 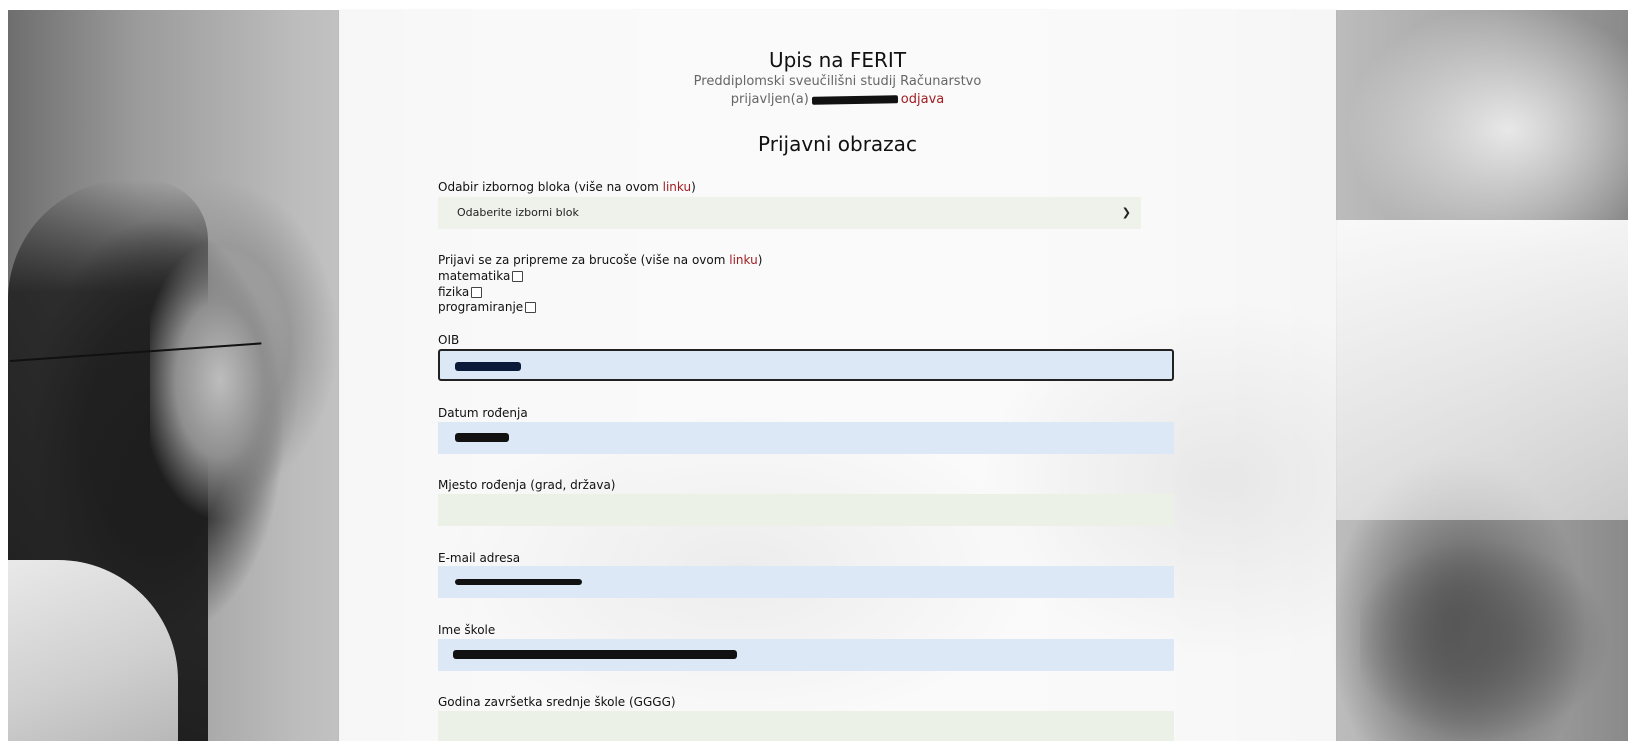 I want to click on block-info-link: linku, so click(x=677, y=187).